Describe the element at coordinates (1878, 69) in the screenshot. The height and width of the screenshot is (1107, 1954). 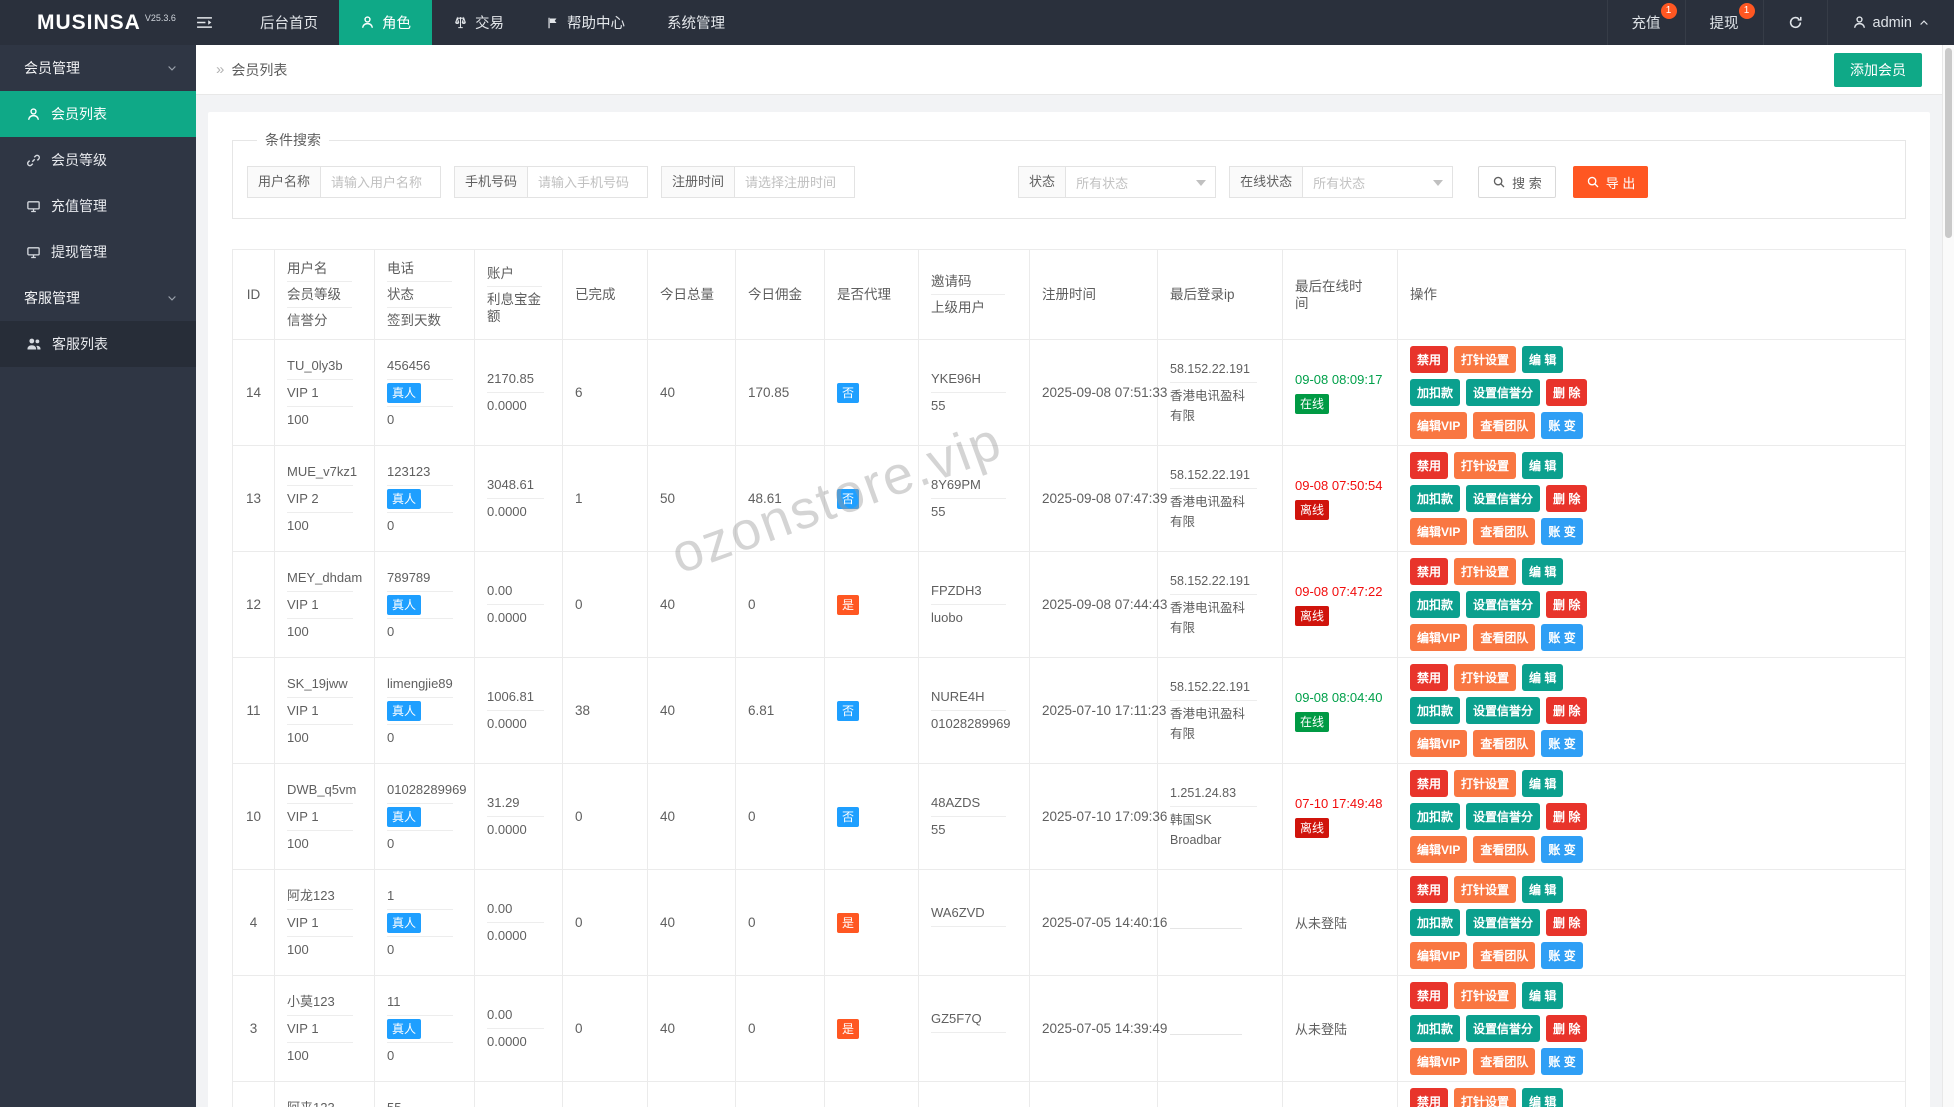
I see `add-member-button: 添加会员` at that location.